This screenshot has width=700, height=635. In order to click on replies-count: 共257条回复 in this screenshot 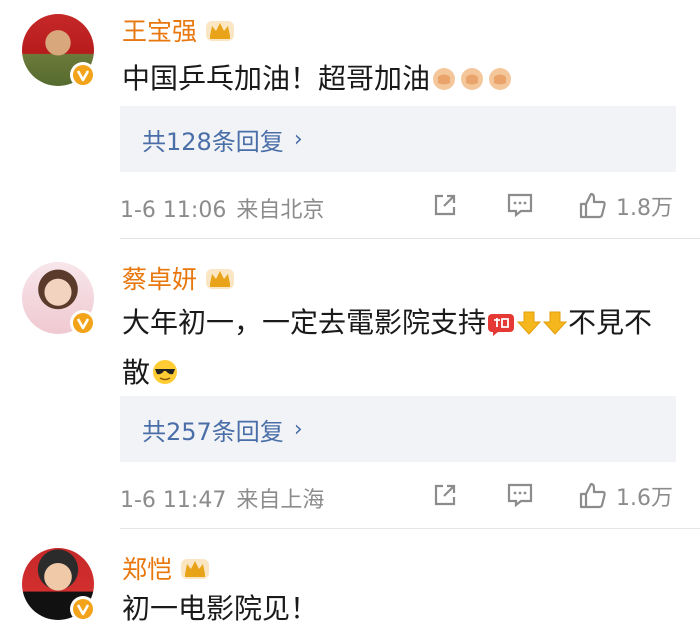, I will do `click(213, 431)`.